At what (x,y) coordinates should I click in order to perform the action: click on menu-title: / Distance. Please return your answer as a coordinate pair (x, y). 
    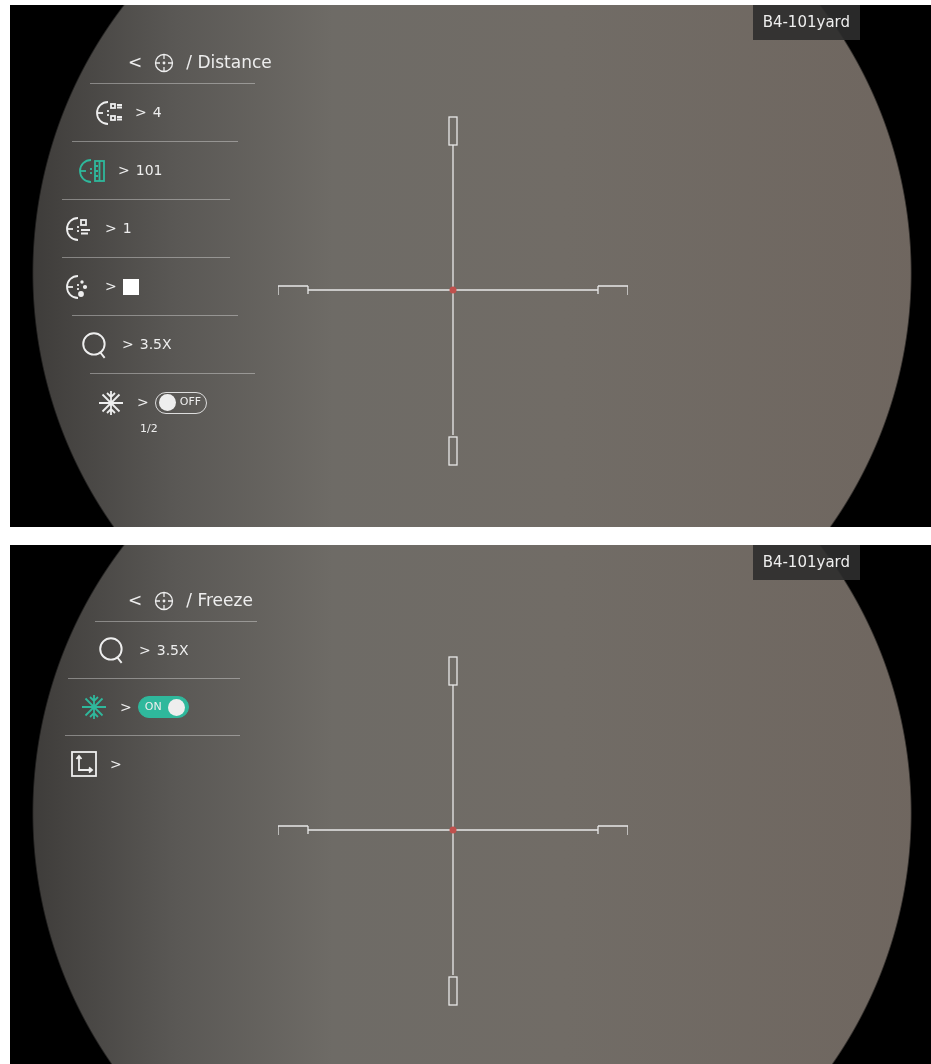
    Looking at the image, I should click on (229, 63).